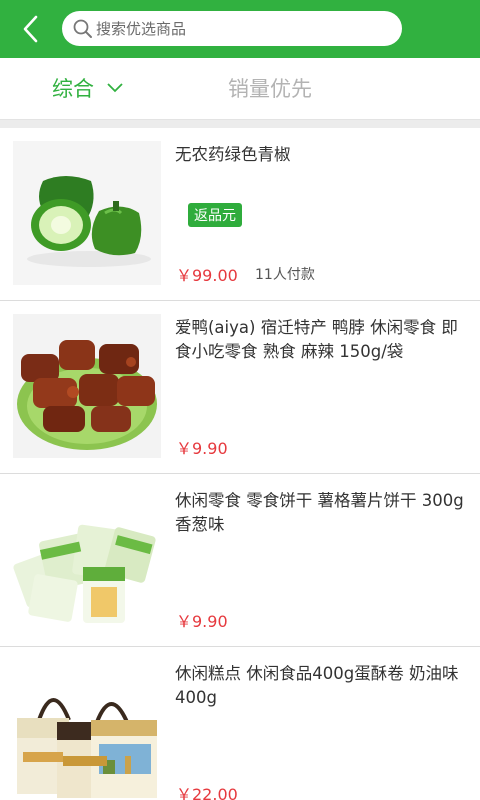 The height and width of the screenshot is (800, 480). I want to click on product-title: 无农药绿色青椒, so click(233, 154).